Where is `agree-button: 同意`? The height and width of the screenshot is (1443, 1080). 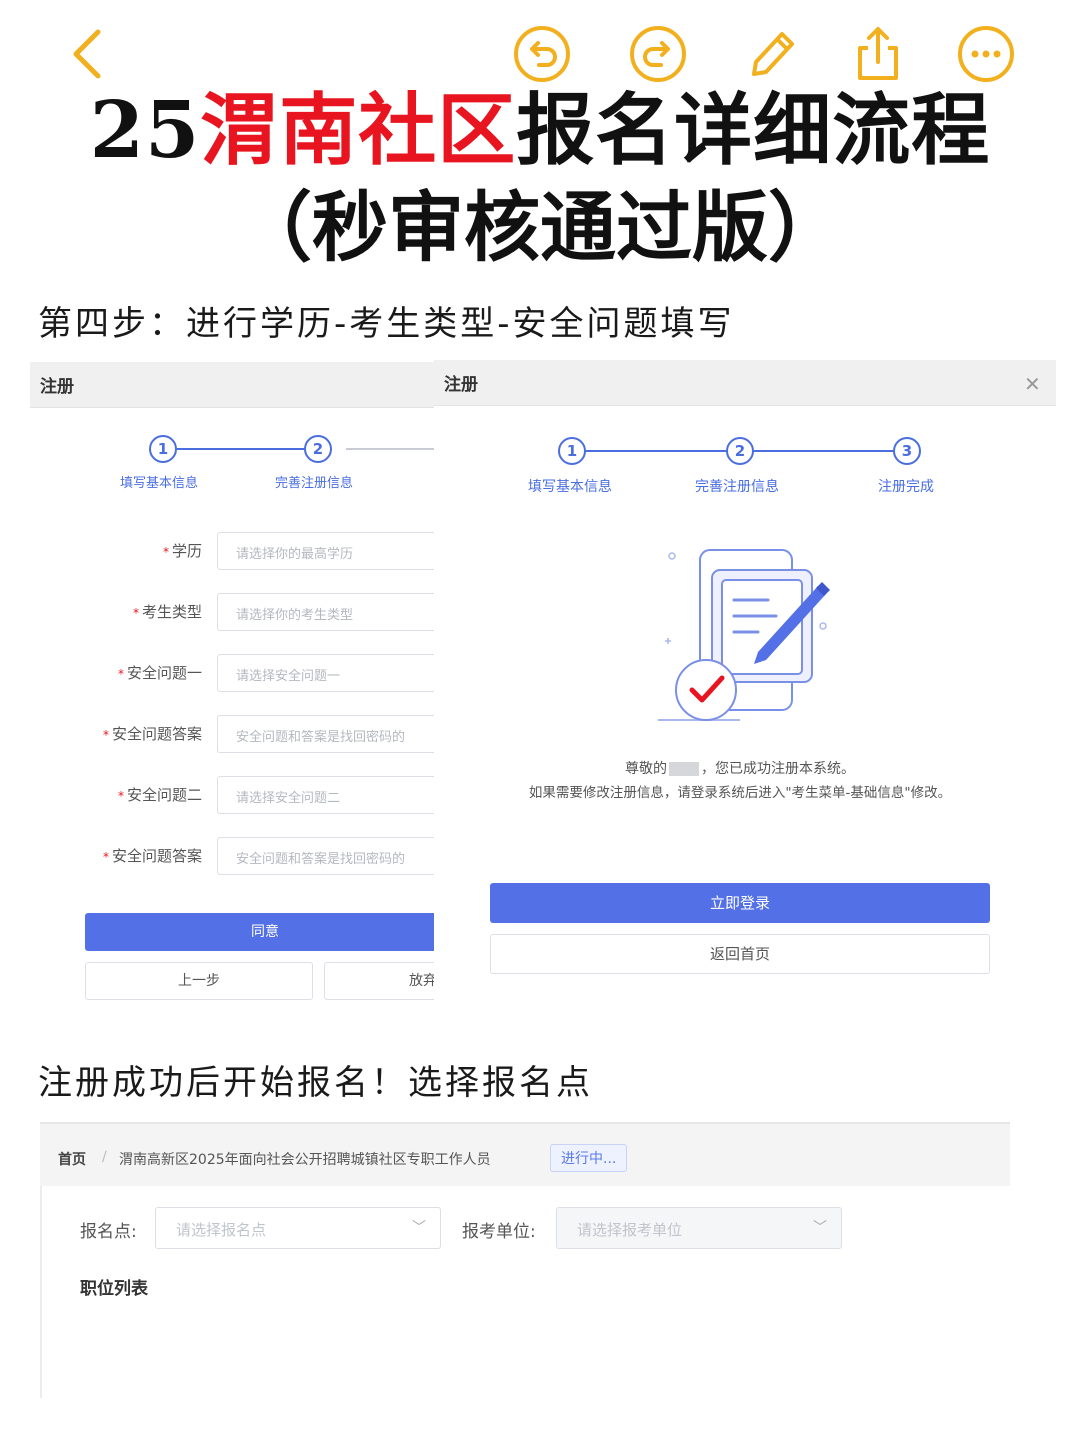 agree-button: 同意 is located at coordinates (259, 932).